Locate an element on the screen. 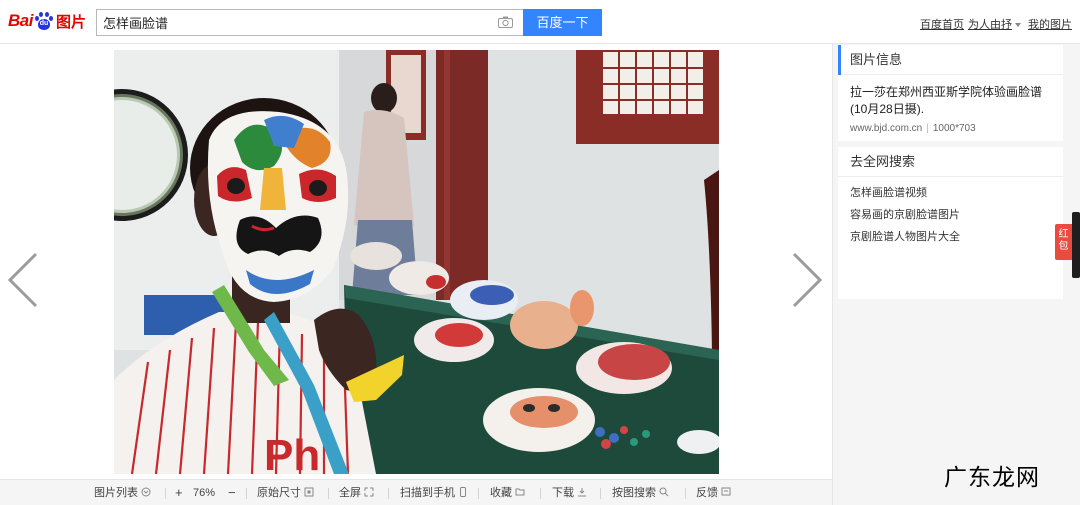 This screenshot has width=1080, height=505. image-source-link: www.bjd.com.cn is located at coordinates (886, 128).